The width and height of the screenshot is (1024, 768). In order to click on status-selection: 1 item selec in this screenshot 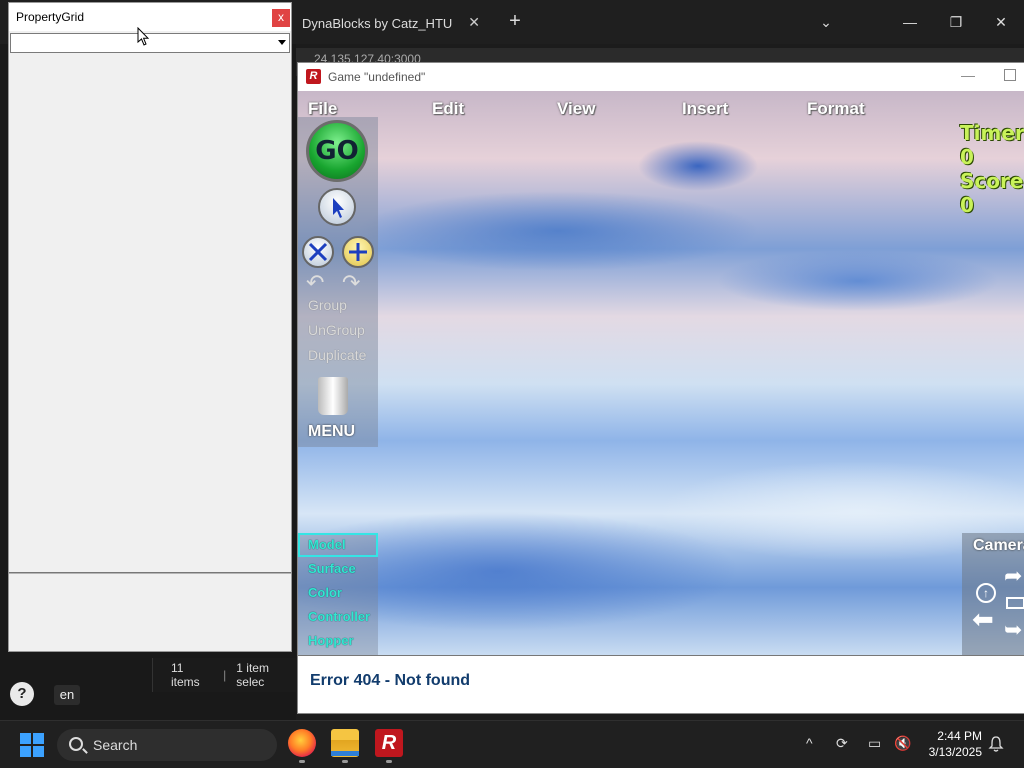, I will do `click(252, 675)`.